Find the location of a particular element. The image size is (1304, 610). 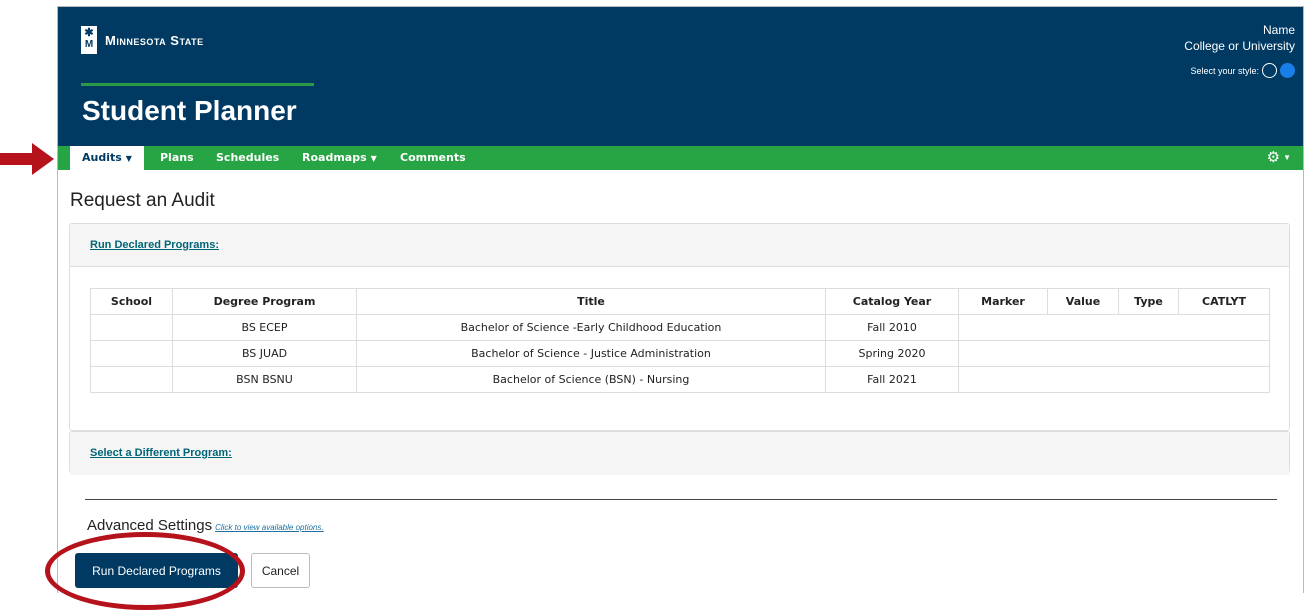

table-cell: BS JUAD is located at coordinates (264, 353).